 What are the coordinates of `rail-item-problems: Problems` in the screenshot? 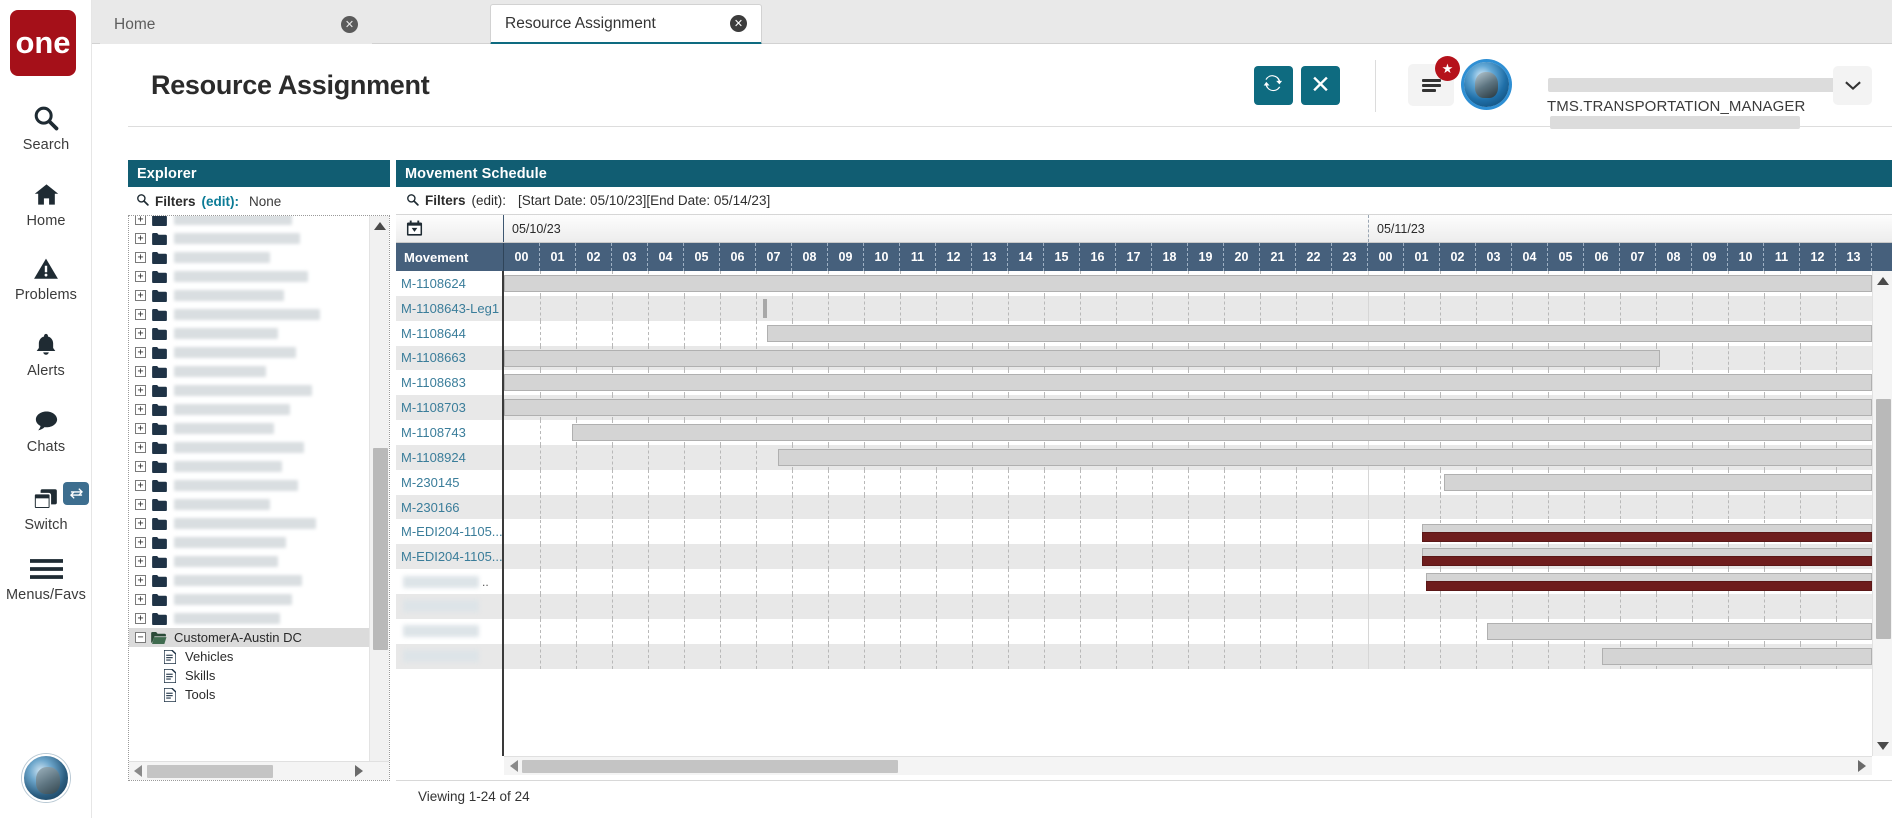 It's located at (46, 275).